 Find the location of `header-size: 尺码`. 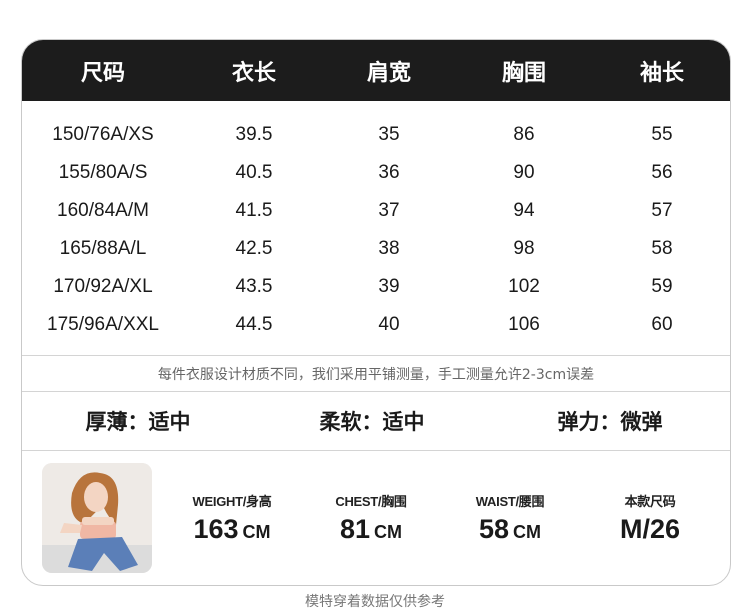

header-size: 尺码 is located at coordinates (102, 73).